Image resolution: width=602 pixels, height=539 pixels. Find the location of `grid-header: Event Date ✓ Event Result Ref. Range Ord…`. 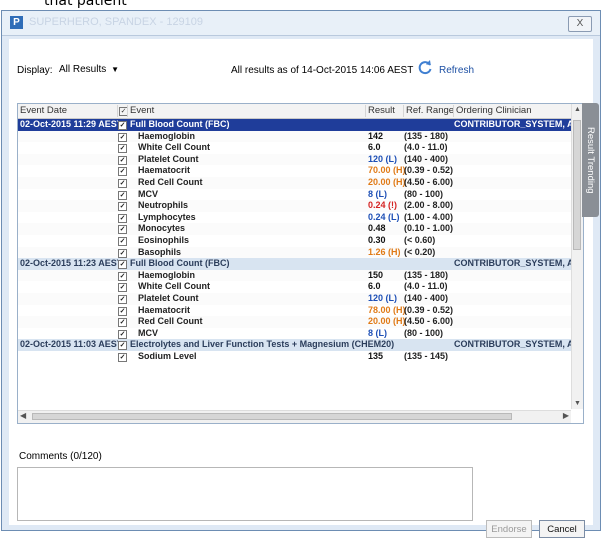

grid-header: Event Date ✓ Event Result Ref. Range Ord… is located at coordinates (298, 111).